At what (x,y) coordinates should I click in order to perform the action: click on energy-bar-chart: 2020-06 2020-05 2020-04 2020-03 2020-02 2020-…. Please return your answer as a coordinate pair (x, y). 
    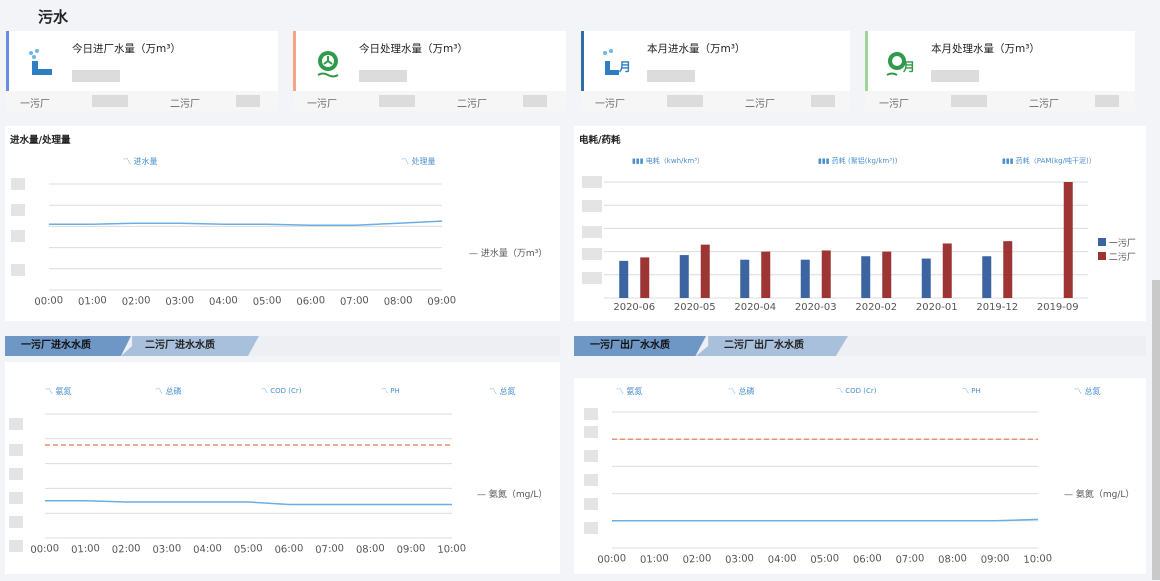
    Looking at the image, I should click on (846, 247).